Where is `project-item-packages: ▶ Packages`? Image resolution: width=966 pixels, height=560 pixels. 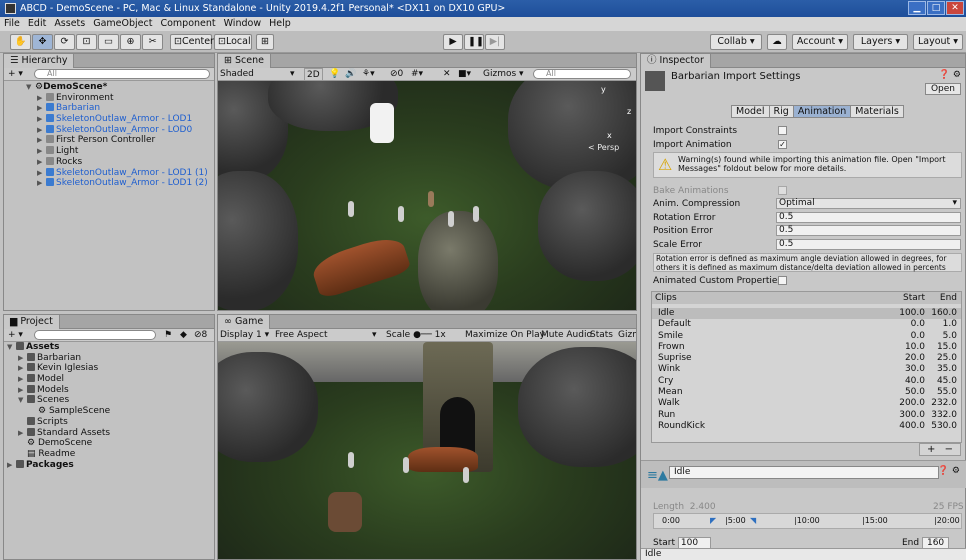 project-item-packages: ▶ Packages is located at coordinates (109, 465).